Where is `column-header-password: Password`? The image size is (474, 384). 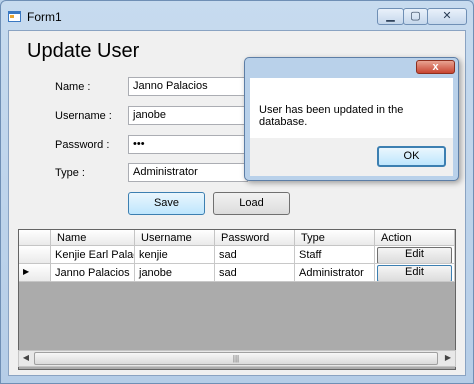
column-header-password: Password is located at coordinates (255, 238).